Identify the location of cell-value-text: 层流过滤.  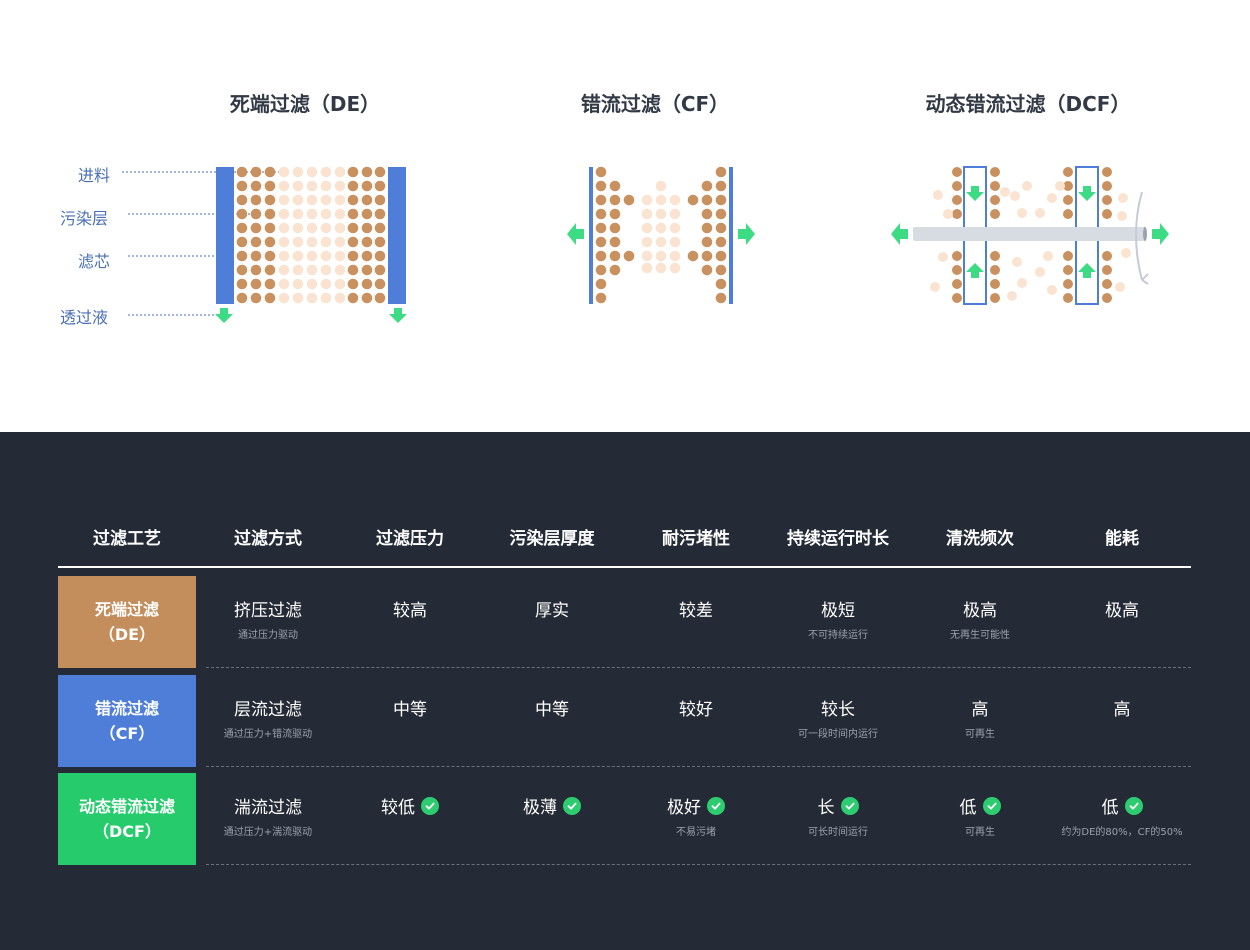
(268, 710).